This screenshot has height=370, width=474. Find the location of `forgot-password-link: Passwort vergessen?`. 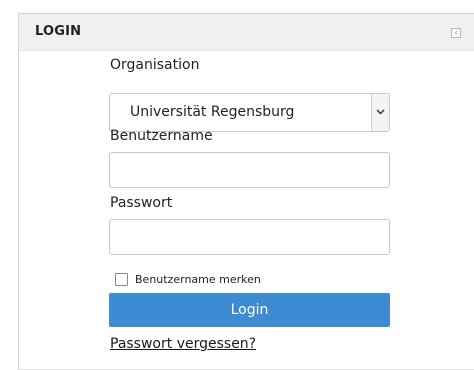

forgot-password-link: Passwort vergessen? is located at coordinates (183, 344).